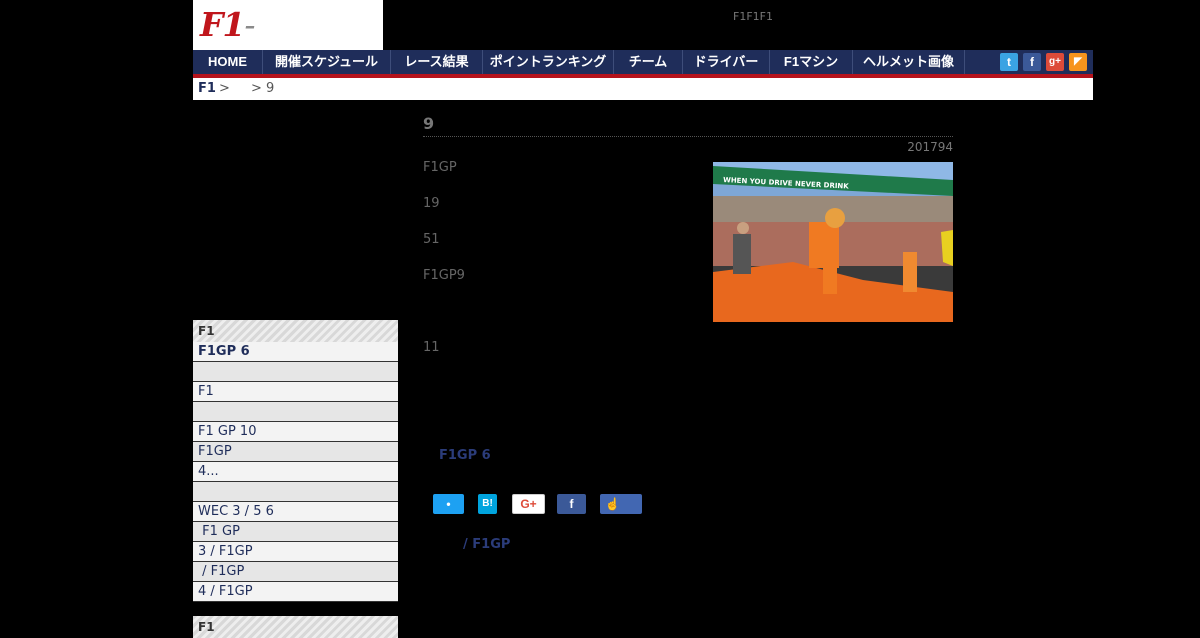  Describe the element at coordinates (263, 88) in the screenshot. I see `breadcrumb-current: > 9` at that location.